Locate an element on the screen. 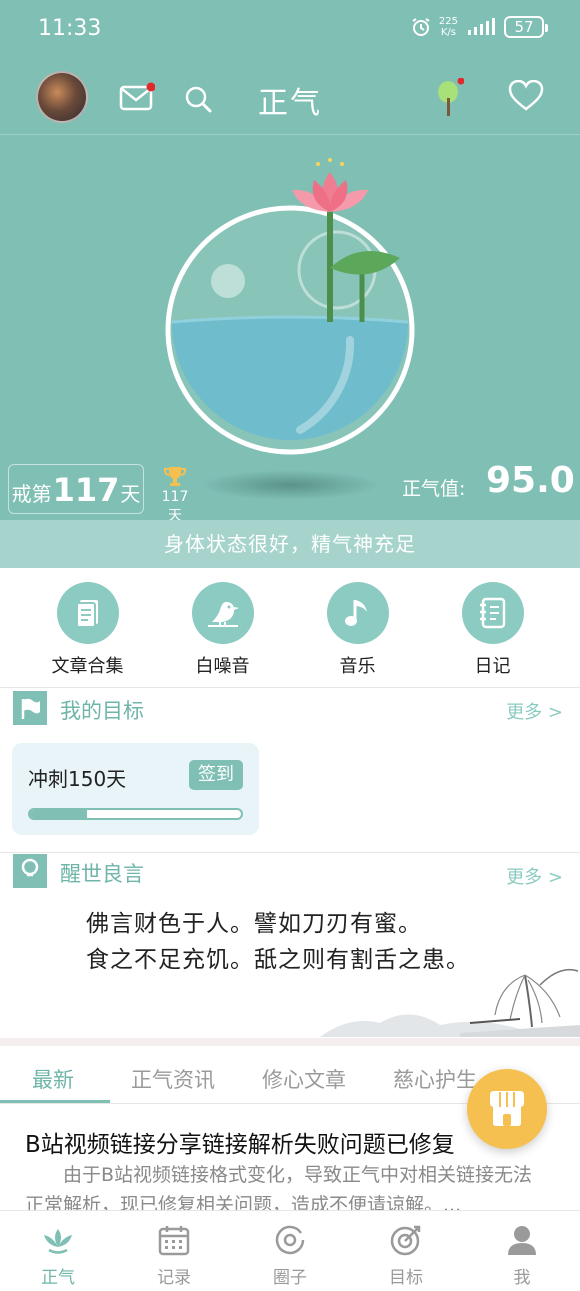  zhengqi-value: 95.0 is located at coordinates (530, 480).